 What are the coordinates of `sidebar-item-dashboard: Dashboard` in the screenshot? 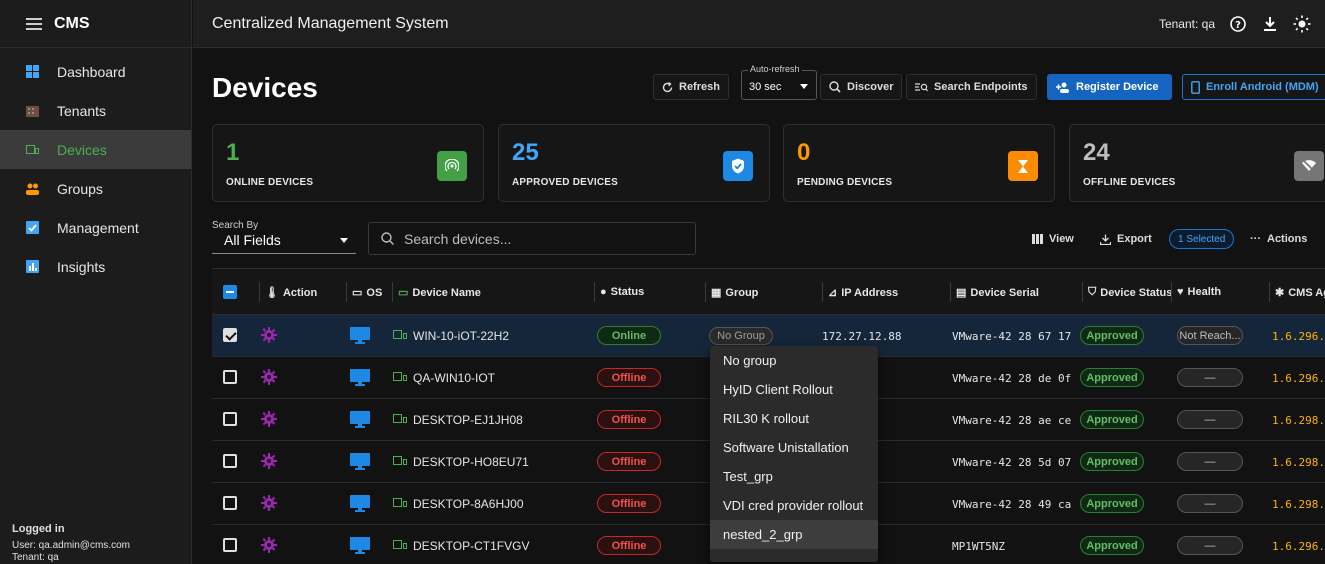 It's located at (95, 71).